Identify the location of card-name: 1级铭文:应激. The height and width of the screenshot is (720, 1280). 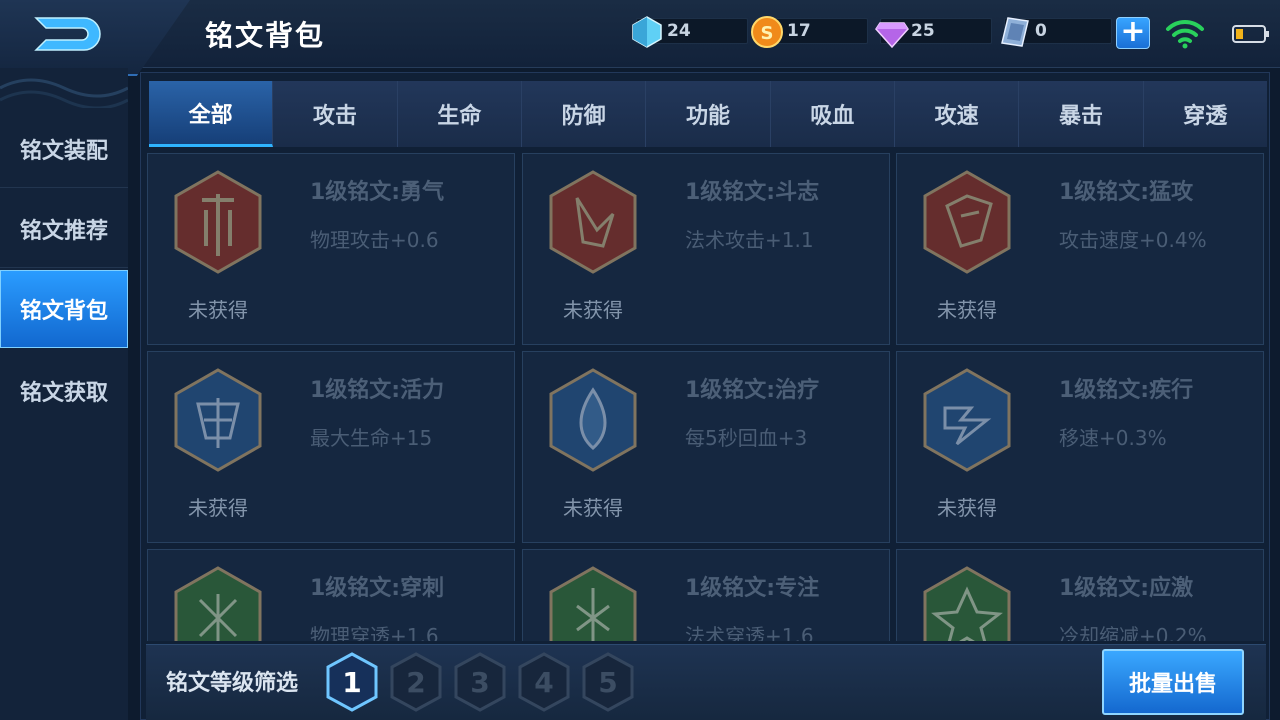
(1126, 588).